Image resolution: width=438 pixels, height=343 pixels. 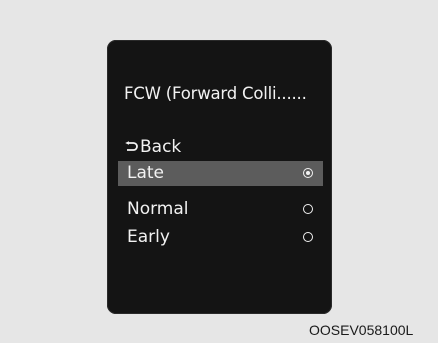 I want to click on back-button: Back, so click(x=152, y=147).